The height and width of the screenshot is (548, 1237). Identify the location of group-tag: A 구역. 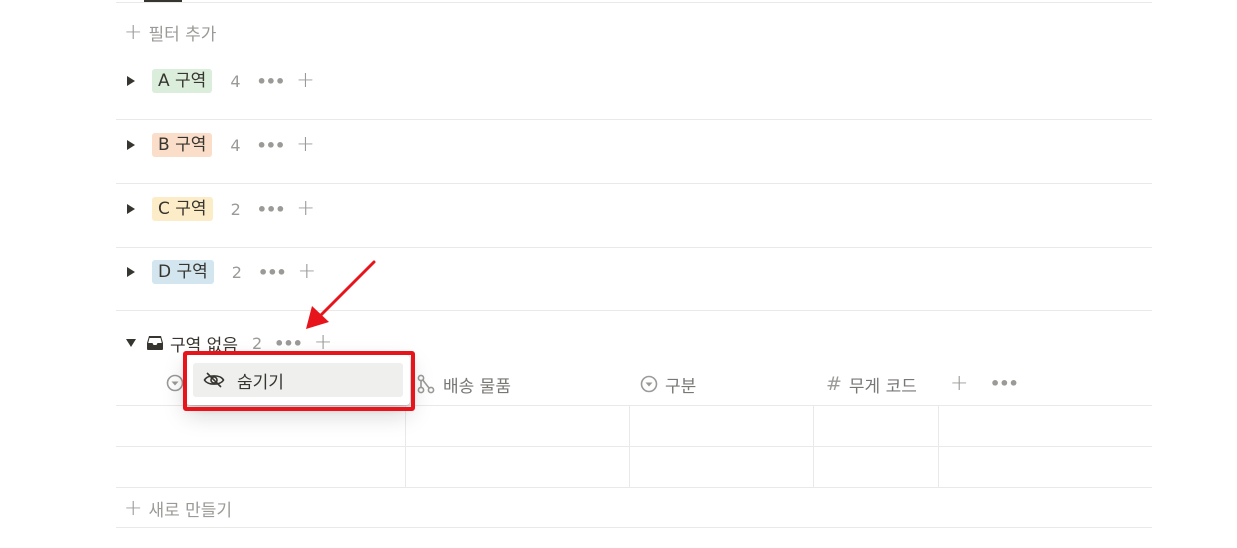
(182, 81).